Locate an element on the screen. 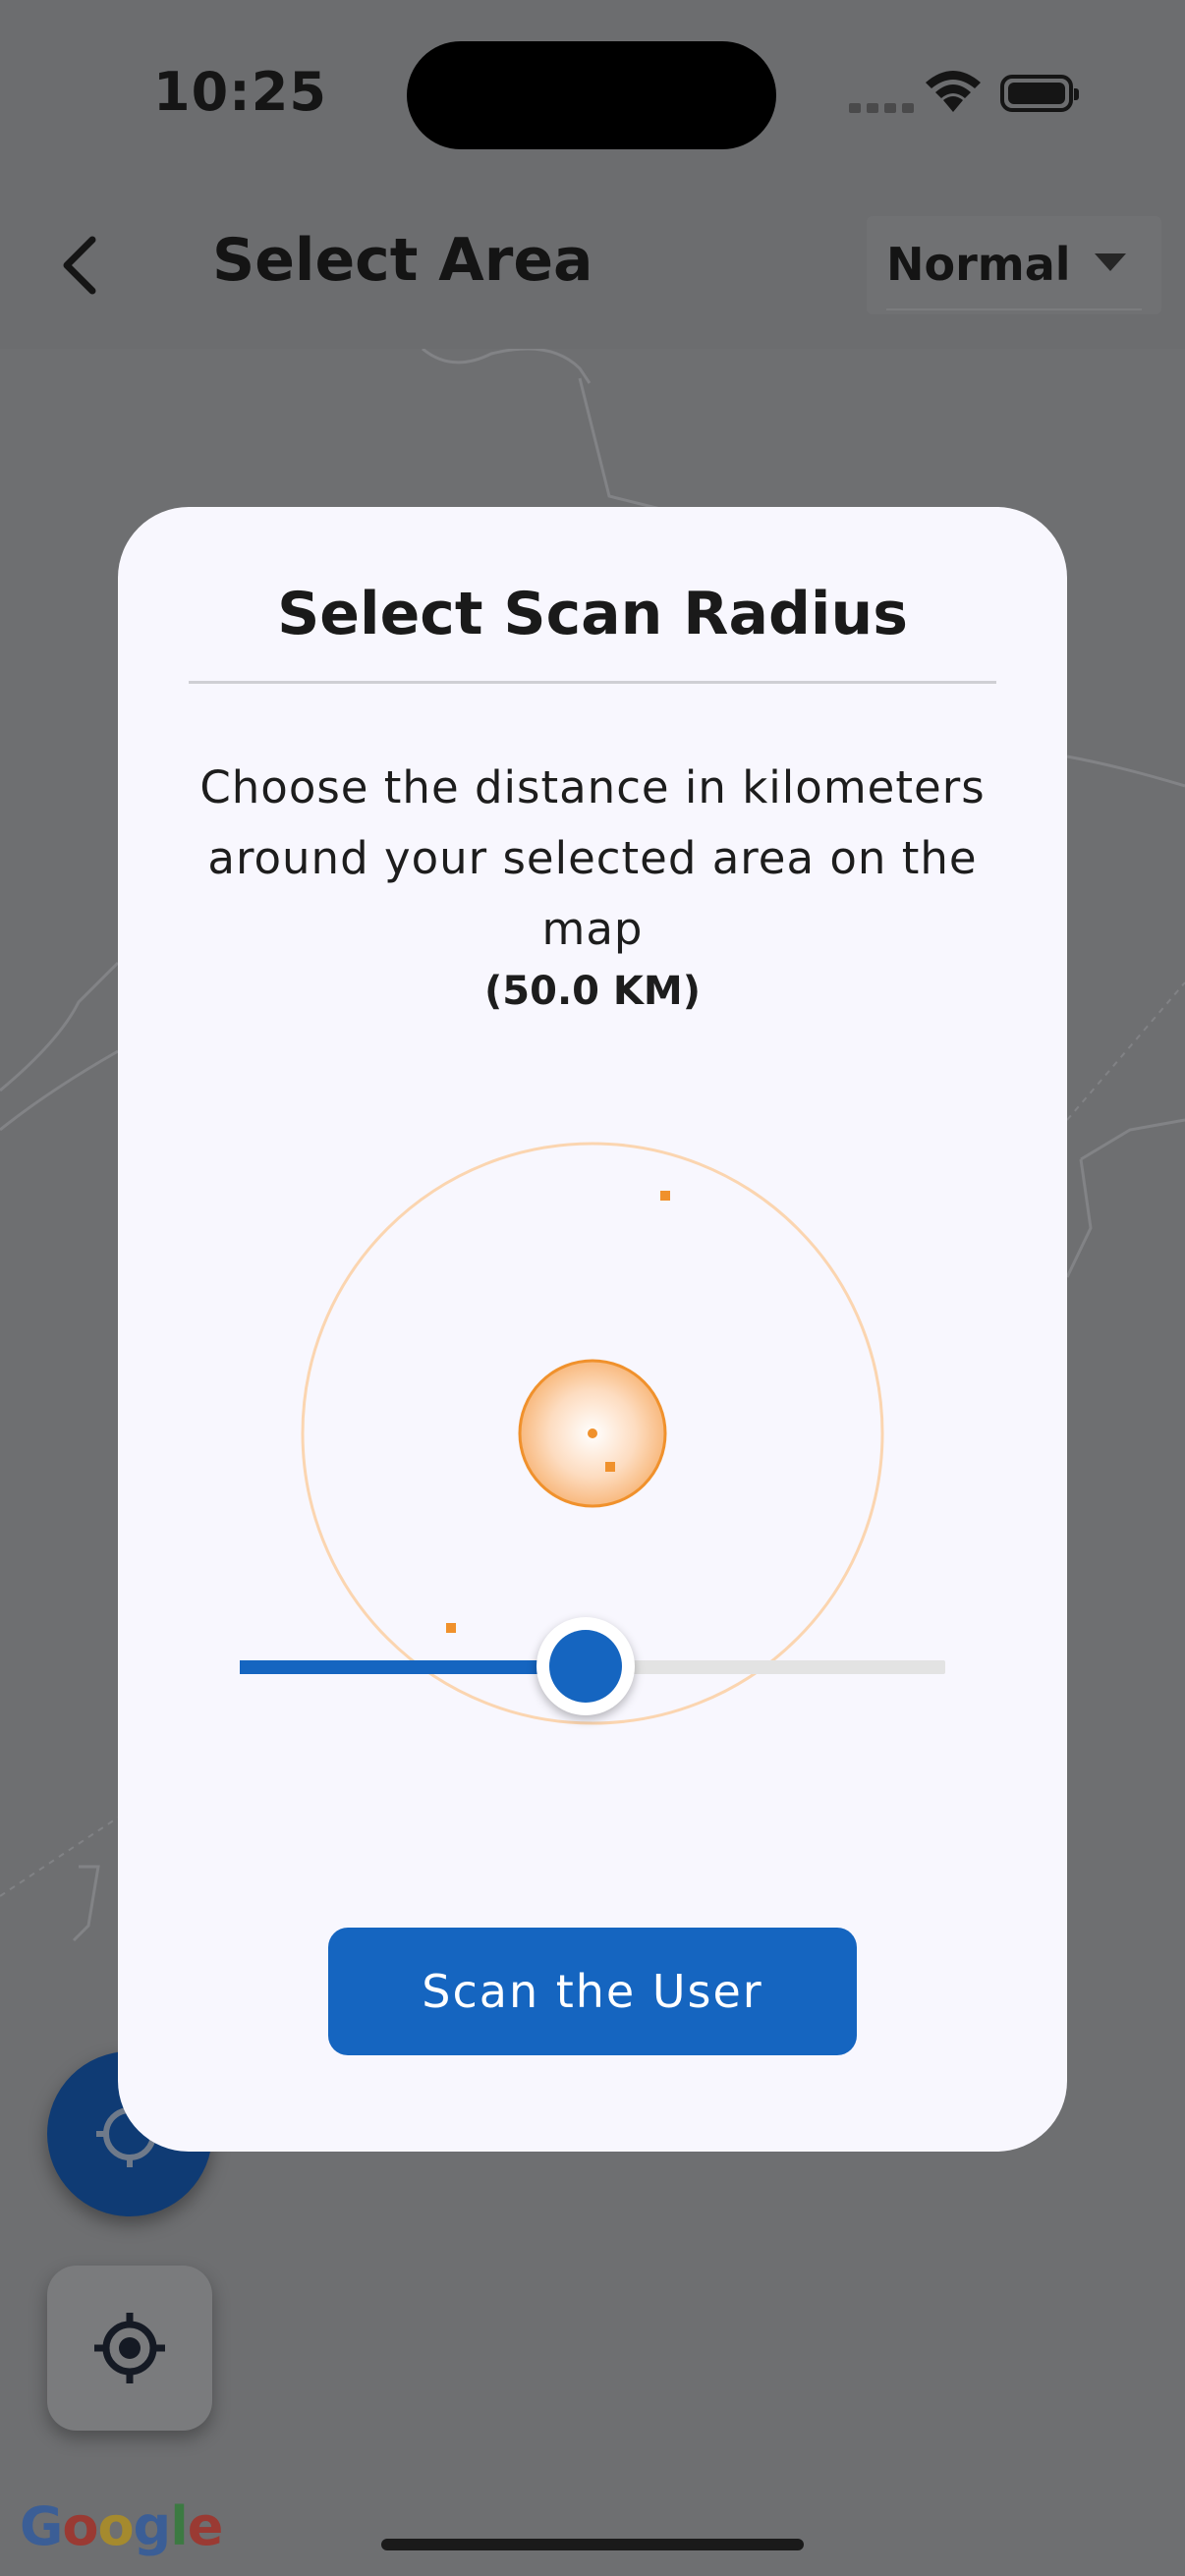 The height and width of the screenshot is (2576, 1185). dialog-title: Select Scan Radius is located at coordinates (592, 614).